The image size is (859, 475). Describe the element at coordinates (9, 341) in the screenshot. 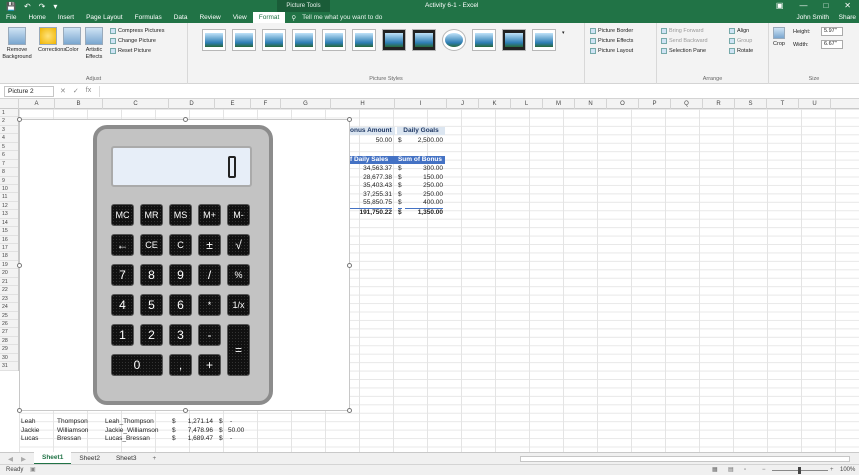

I see `row-header: 28` at that location.